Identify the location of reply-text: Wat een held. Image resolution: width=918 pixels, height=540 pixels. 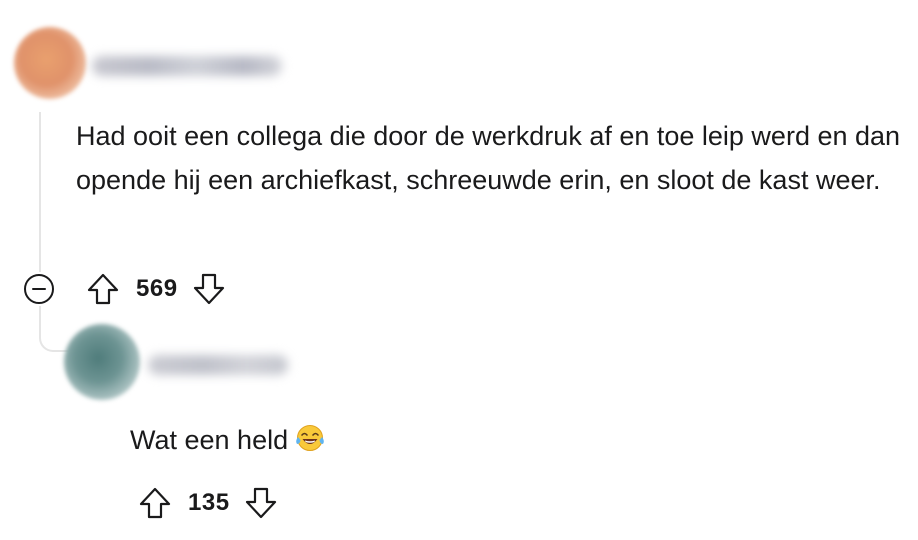
(209, 440).